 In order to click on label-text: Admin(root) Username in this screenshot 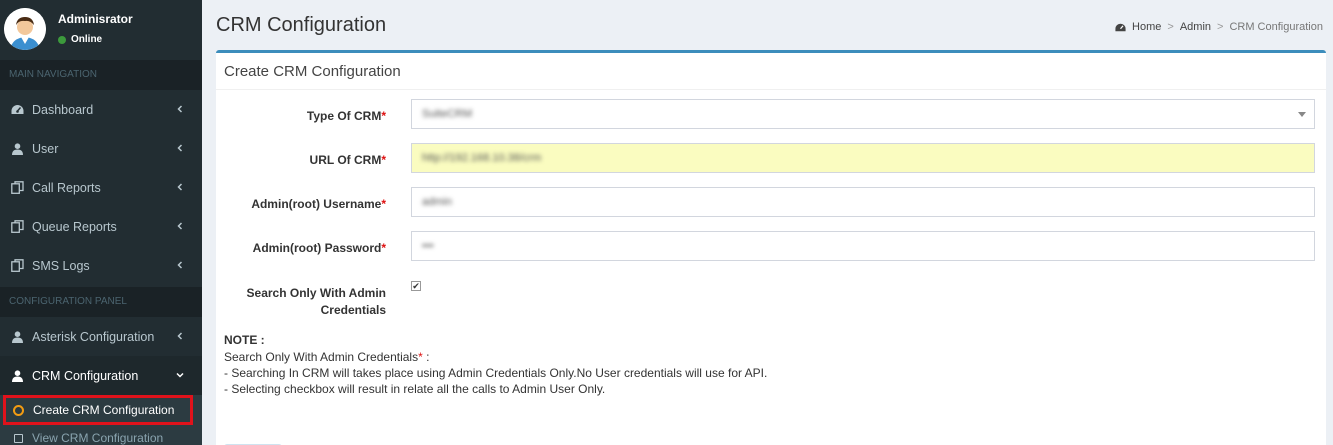, I will do `click(316, 204)`.